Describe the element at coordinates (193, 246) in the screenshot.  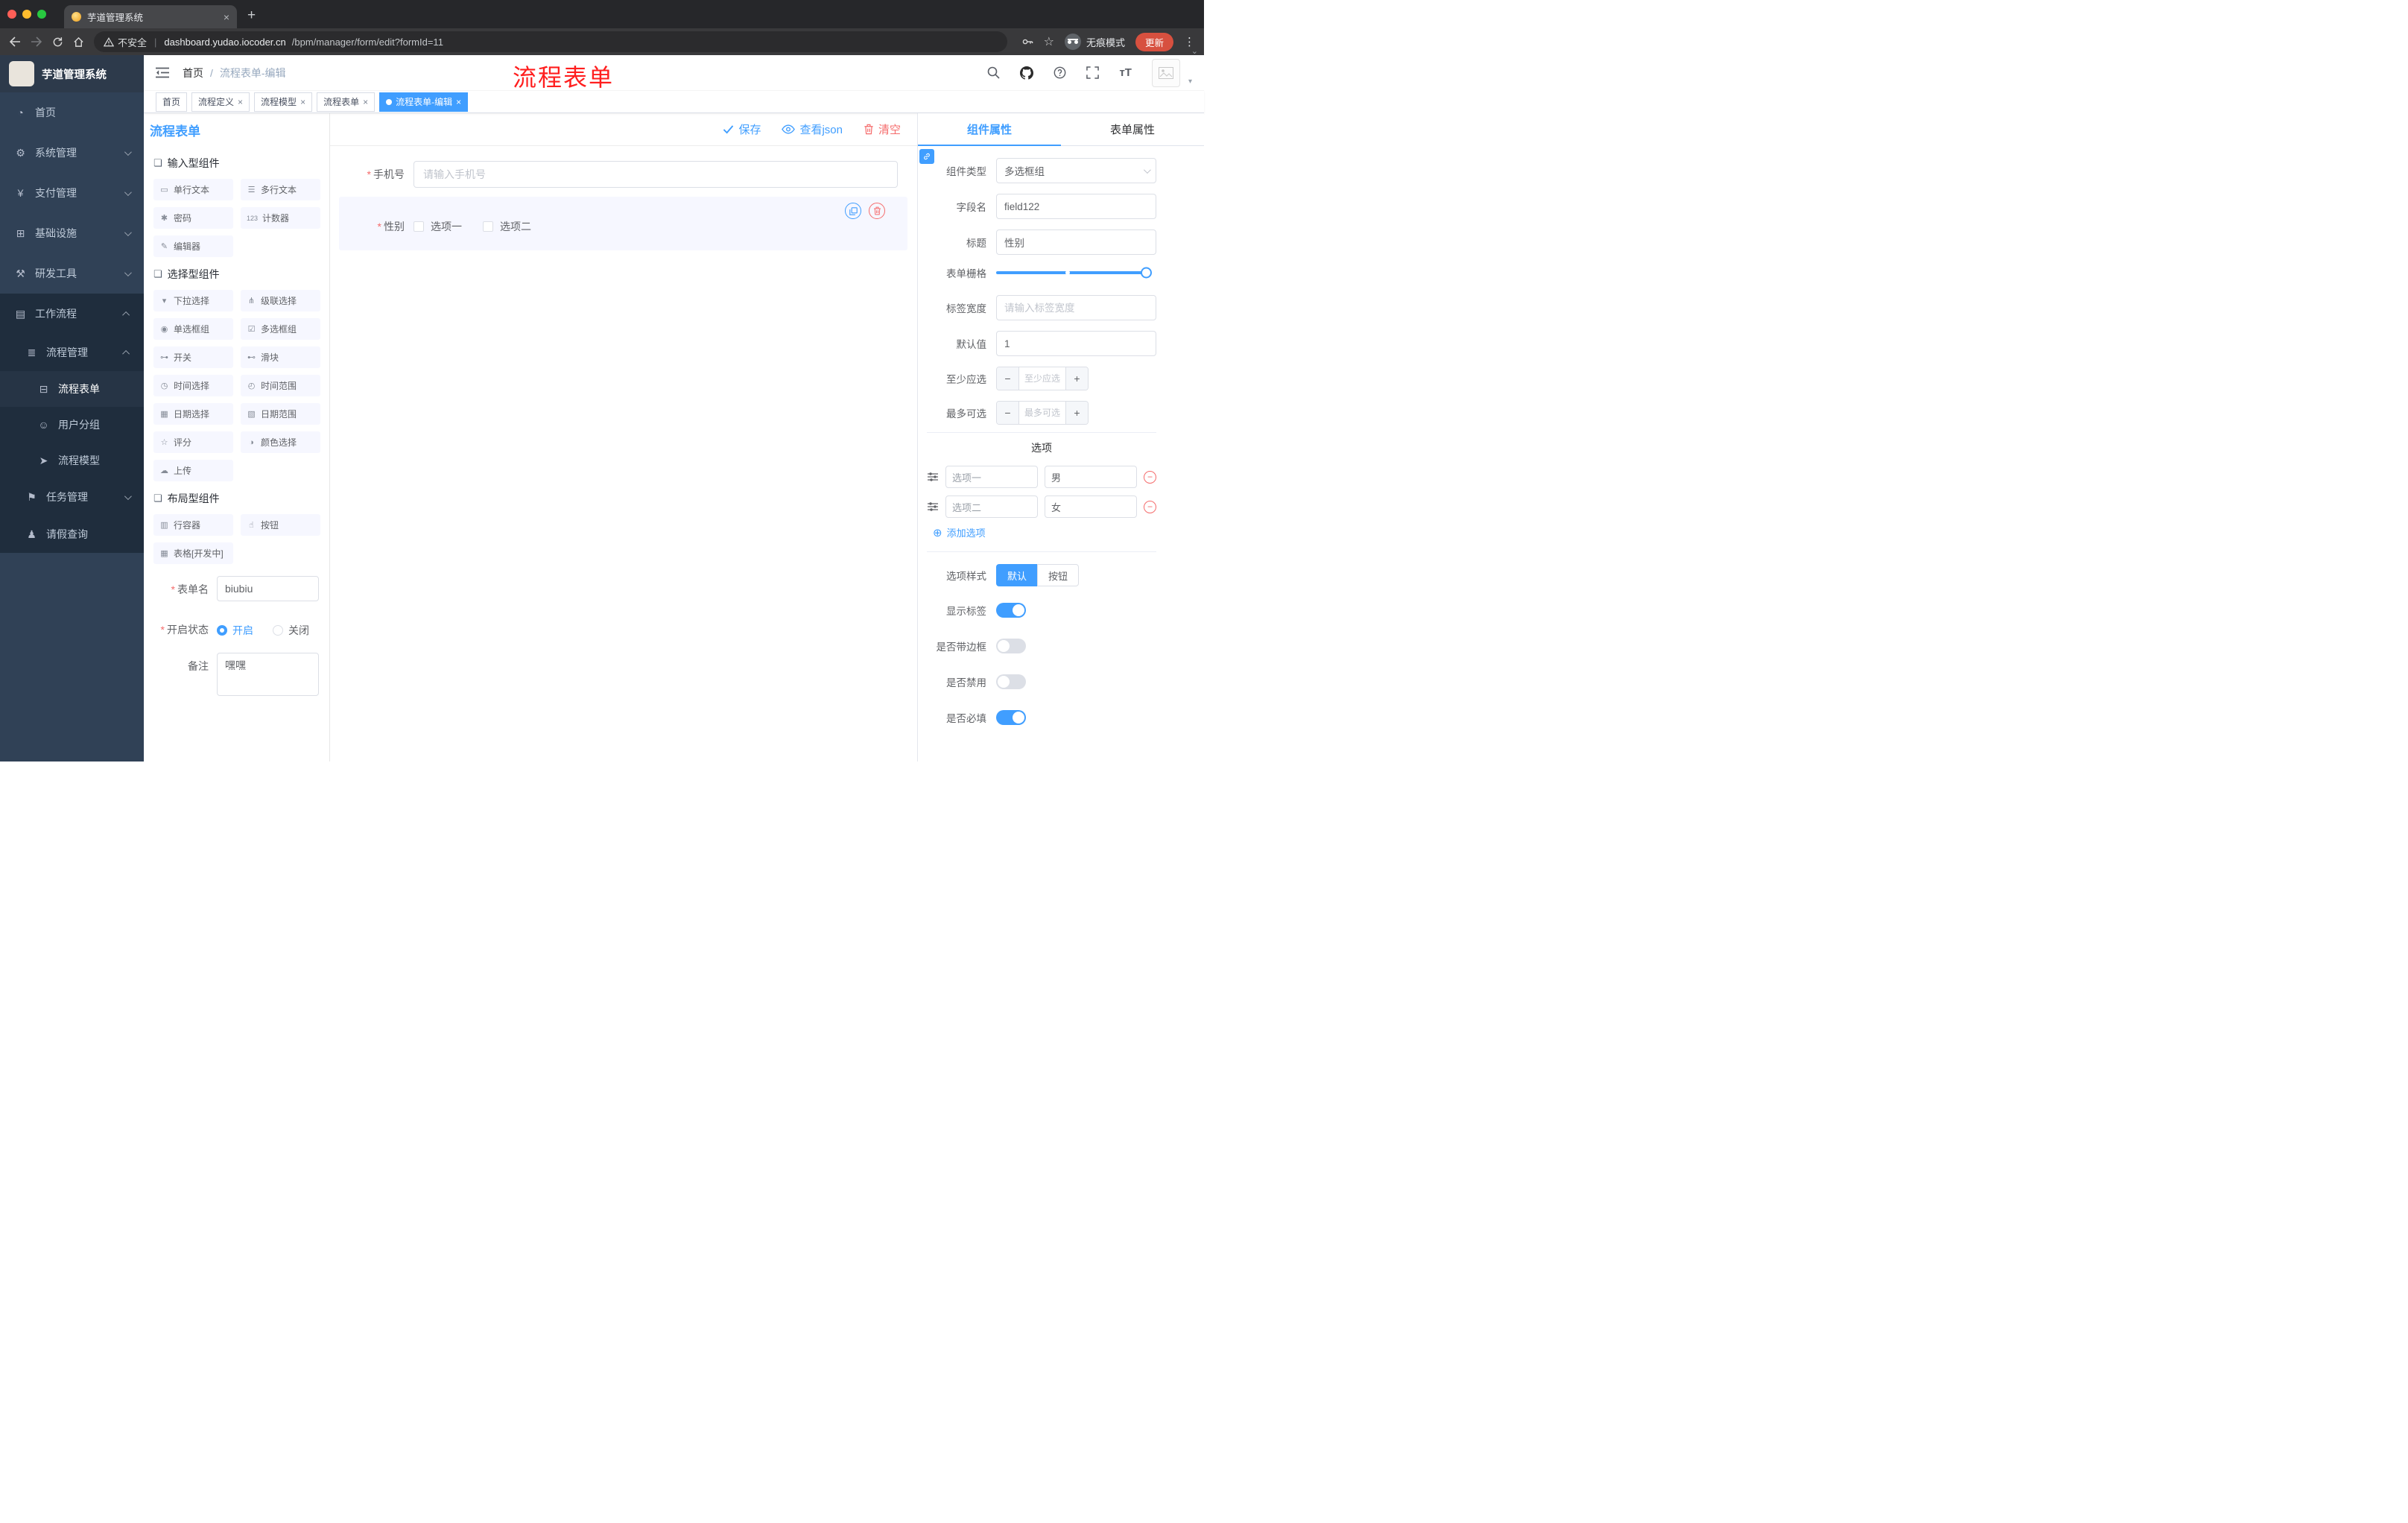
I see `palette-item-editor: ✎ 编辑器` at that location.